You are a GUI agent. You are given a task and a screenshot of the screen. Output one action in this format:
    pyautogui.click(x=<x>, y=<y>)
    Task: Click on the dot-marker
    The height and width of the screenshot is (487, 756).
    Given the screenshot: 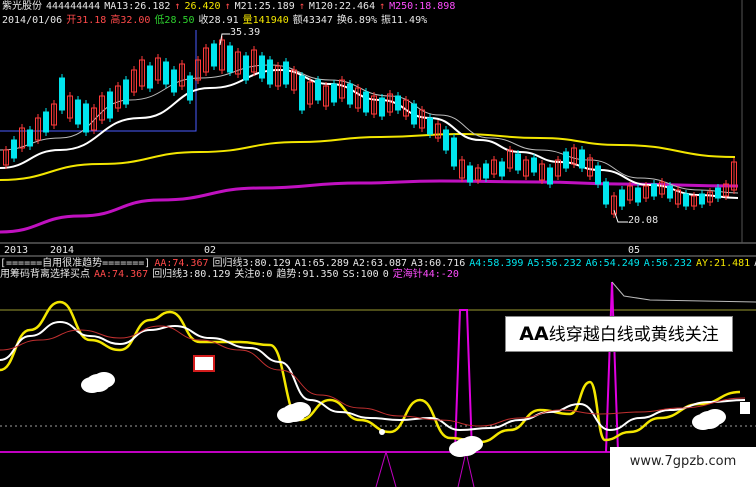 What is the action you would take?
    pyautogui.click(x=382, y=432)
    